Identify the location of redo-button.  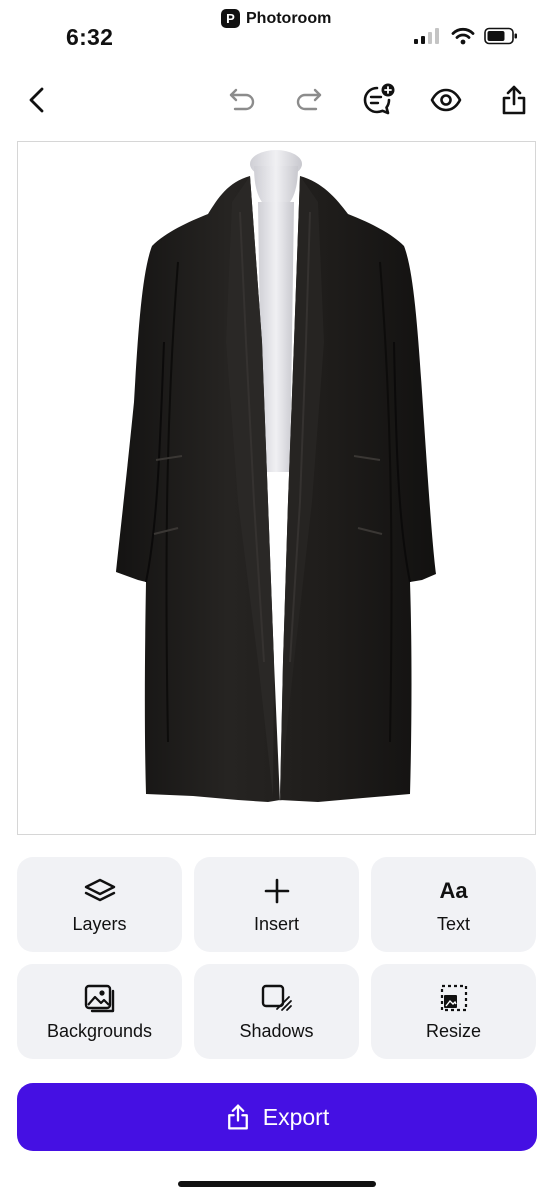
(309, 100).